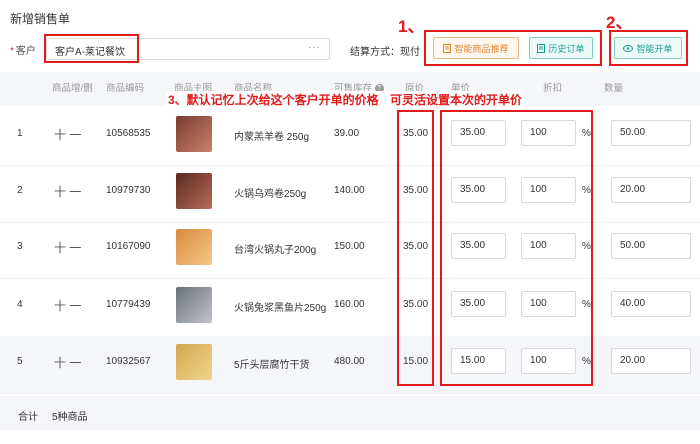 The image size is (700, 444). What do you see at coordinates (347, 133) in the screenshot?
I see `stock-value: 39.00` at bounding box center [347, 133].